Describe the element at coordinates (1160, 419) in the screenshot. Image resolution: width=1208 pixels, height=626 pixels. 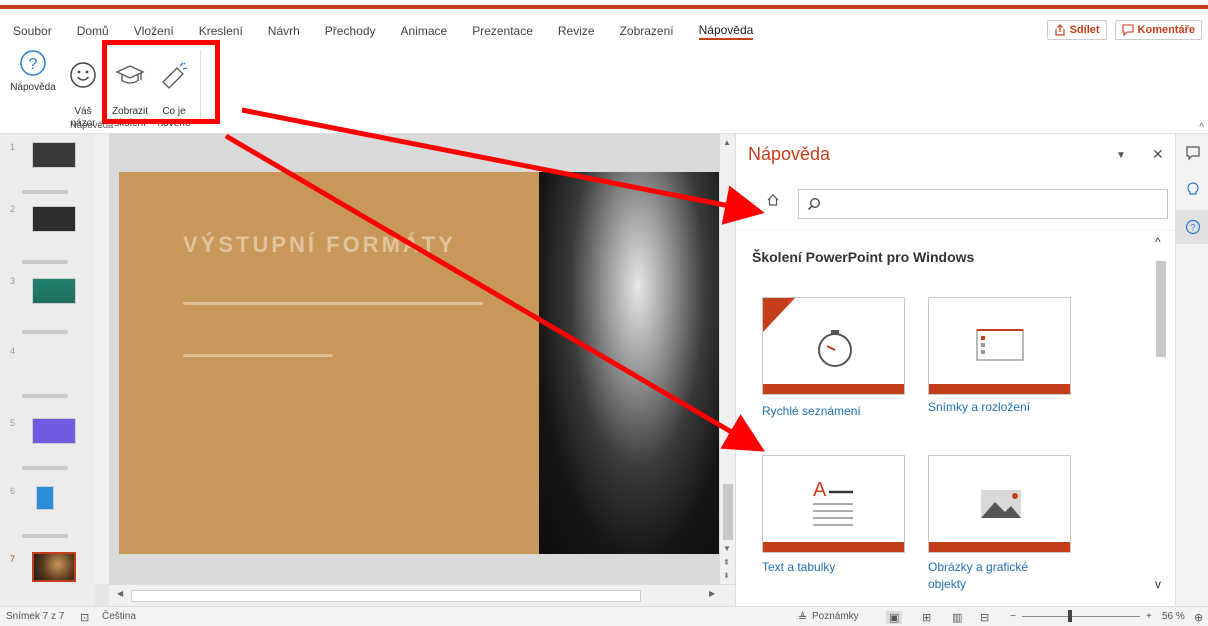
I see `help-content-scrollbar: ^ v` at that location.